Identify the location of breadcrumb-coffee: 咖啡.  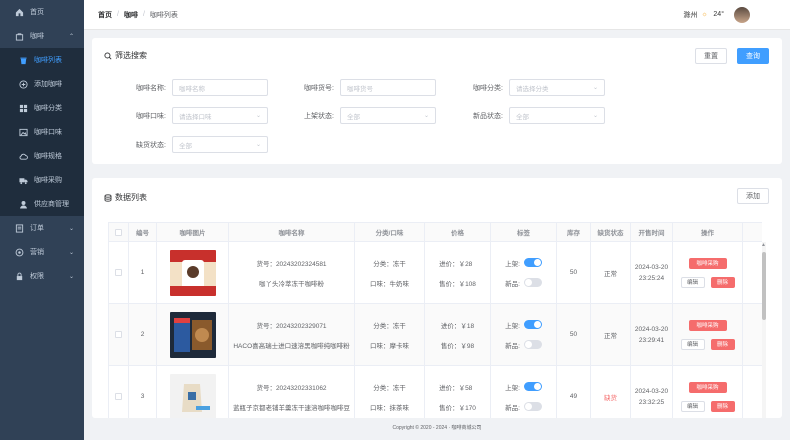
(131, 15).